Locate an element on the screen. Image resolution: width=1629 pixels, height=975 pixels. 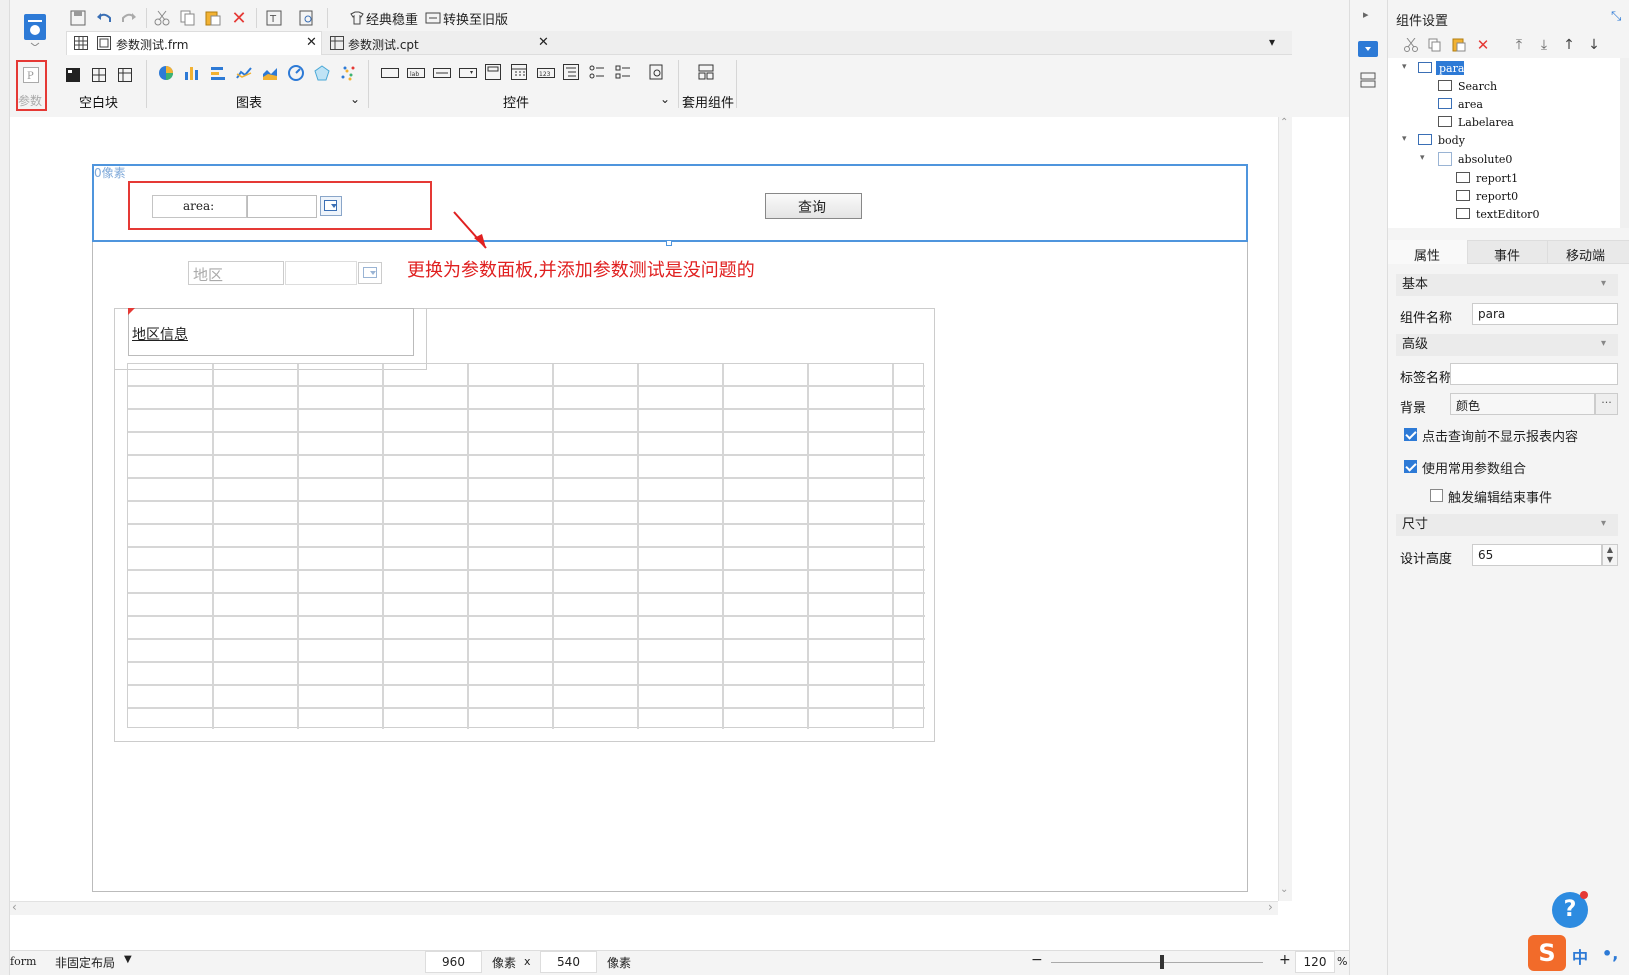
zoom-out-icon: − is located at coordinates (1037, 960).